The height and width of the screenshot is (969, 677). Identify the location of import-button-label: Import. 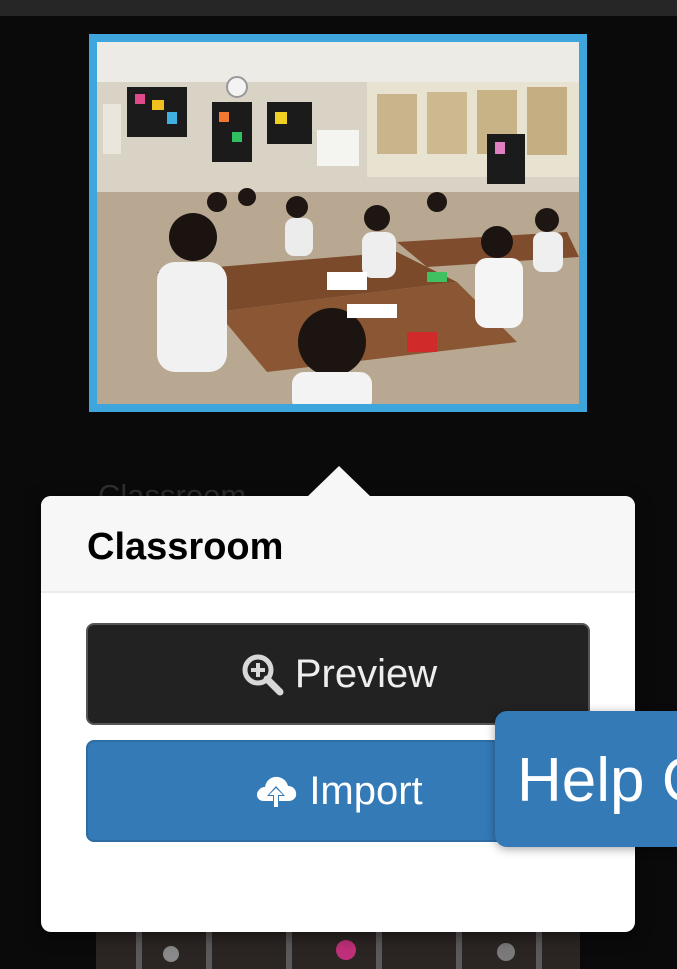
(366, 790).